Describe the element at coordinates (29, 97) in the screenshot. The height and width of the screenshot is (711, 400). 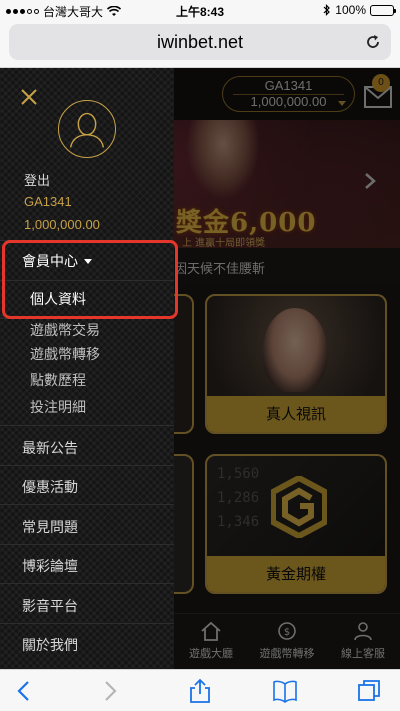
I see `close-icon` at that location.